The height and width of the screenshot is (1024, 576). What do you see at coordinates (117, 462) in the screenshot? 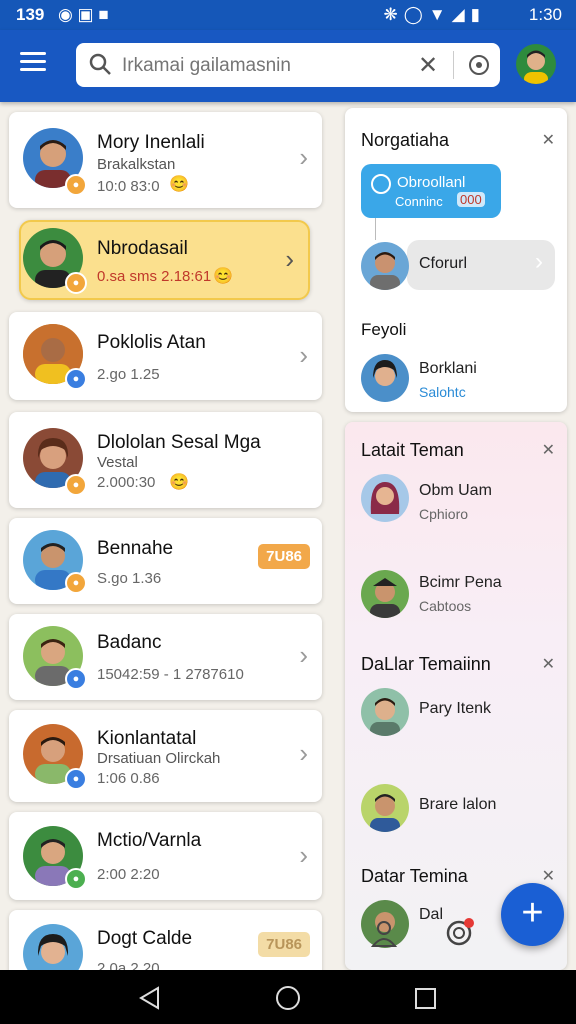
I see `contact-subtitle: Vestal` at bounding box center [117, 462].